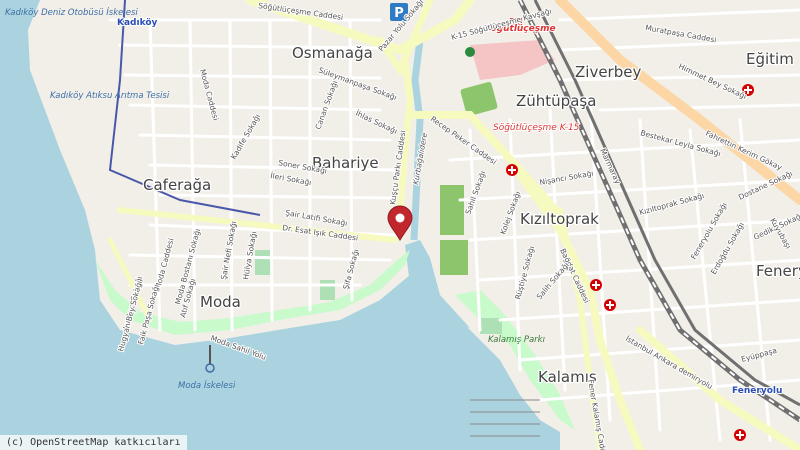 This screenshot has width=800, height=450. Describe the element at coordinates (332, 53) in the screenshot. I see `label-osmanaga: Osmanağa` at that location.